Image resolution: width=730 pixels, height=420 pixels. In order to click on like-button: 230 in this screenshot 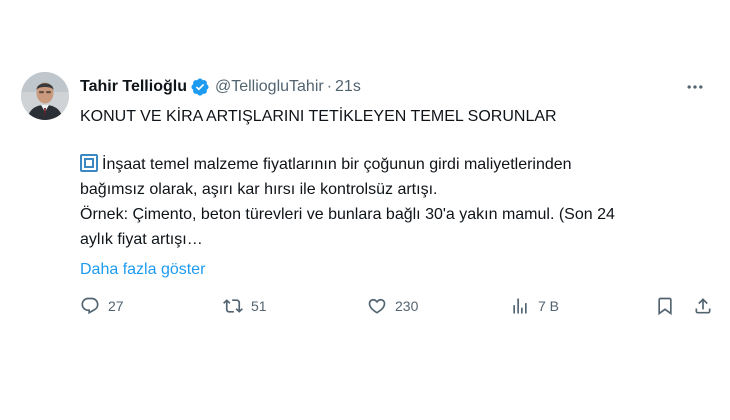, I will do `click(392, 306)`.